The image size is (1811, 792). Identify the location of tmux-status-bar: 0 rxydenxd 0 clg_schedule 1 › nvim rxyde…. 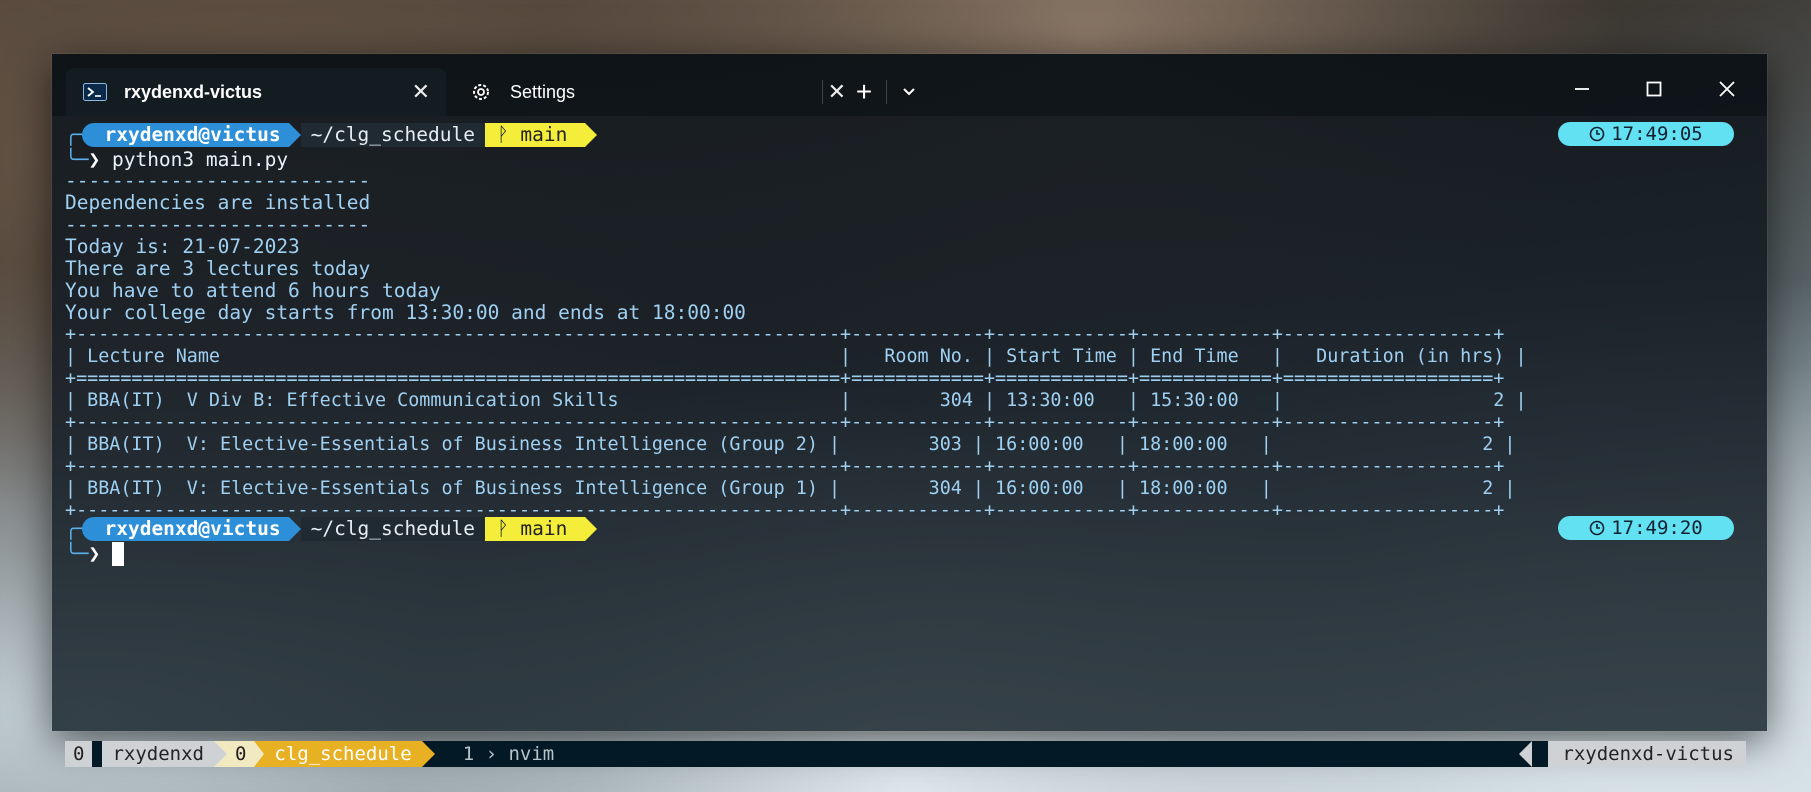
(905, 754).